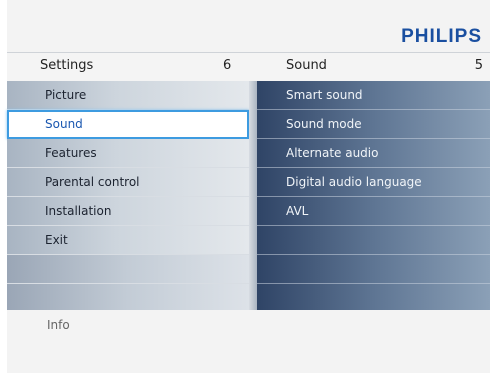 Image resolution: width=490 pixels, height=373 pixels. Describe the element at coordinates (128, 211) in the screenshot. I see `menu-item-installation: Installation` at that location.